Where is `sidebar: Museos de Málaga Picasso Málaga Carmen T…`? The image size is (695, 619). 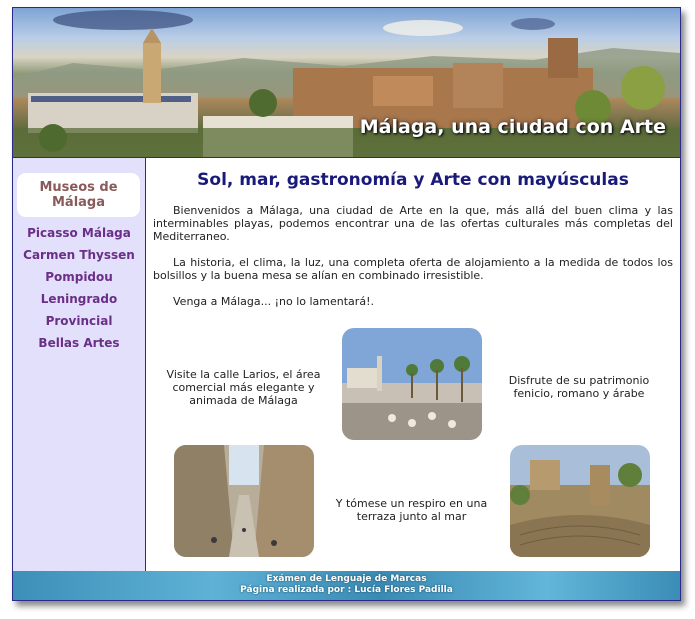
sidebar: Museos de Málaga Picasso Málaga Carmen T… is located at coordinates (79, 364).